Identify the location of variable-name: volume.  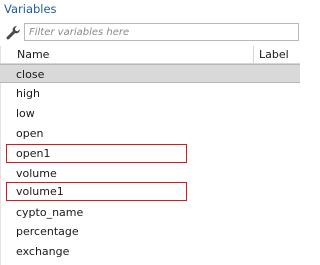
(36, 173).